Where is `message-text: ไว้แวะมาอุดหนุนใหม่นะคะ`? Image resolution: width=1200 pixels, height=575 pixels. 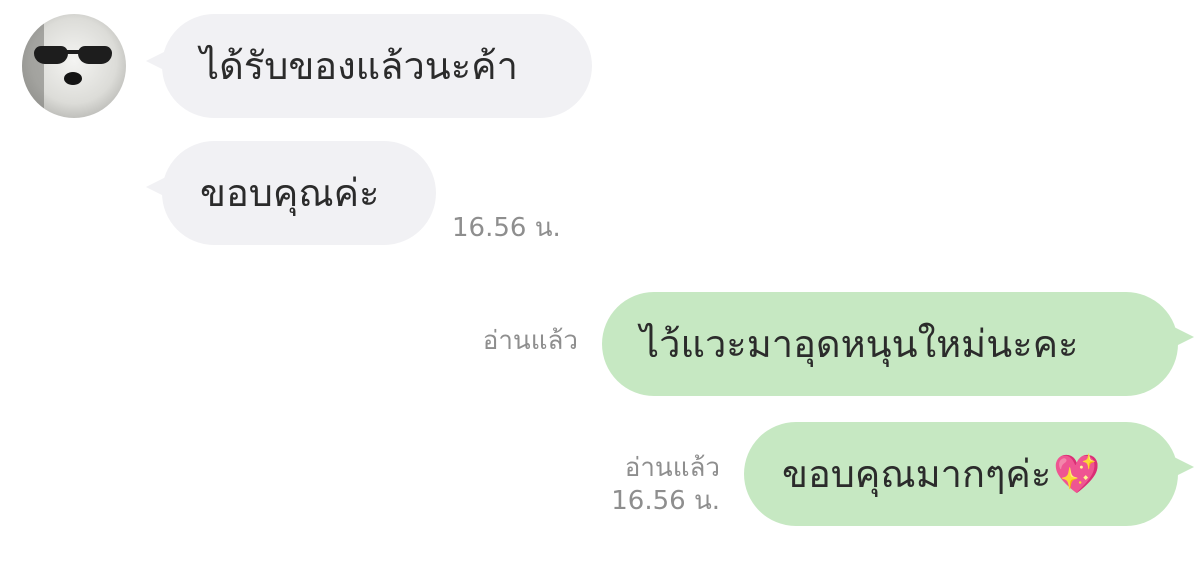
message-text: ไว้แวะมาอุดหนุนใหม่นะคะ is located at coordinates (859, 344).